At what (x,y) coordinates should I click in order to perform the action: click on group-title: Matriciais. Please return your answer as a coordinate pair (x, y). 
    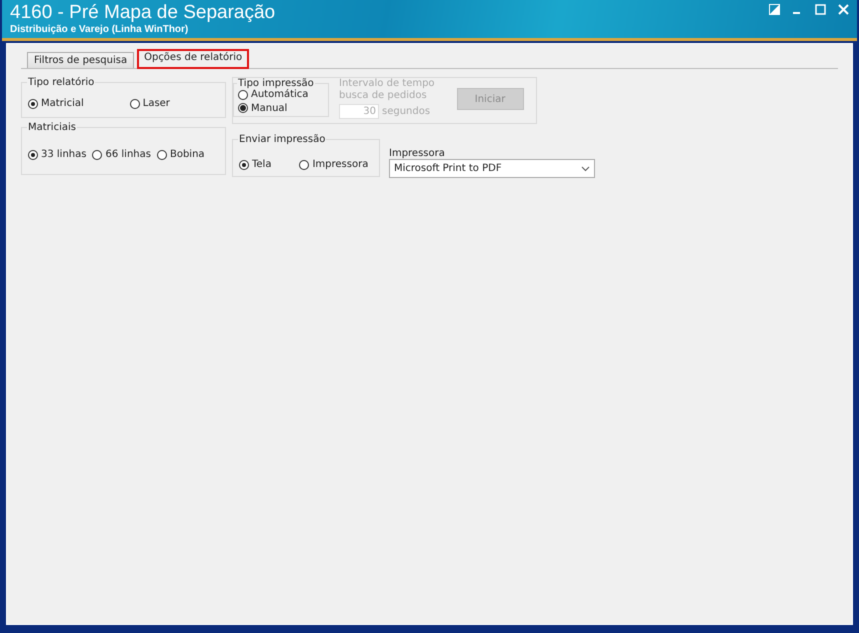
    Looking at the image, I should click on (52, 127).